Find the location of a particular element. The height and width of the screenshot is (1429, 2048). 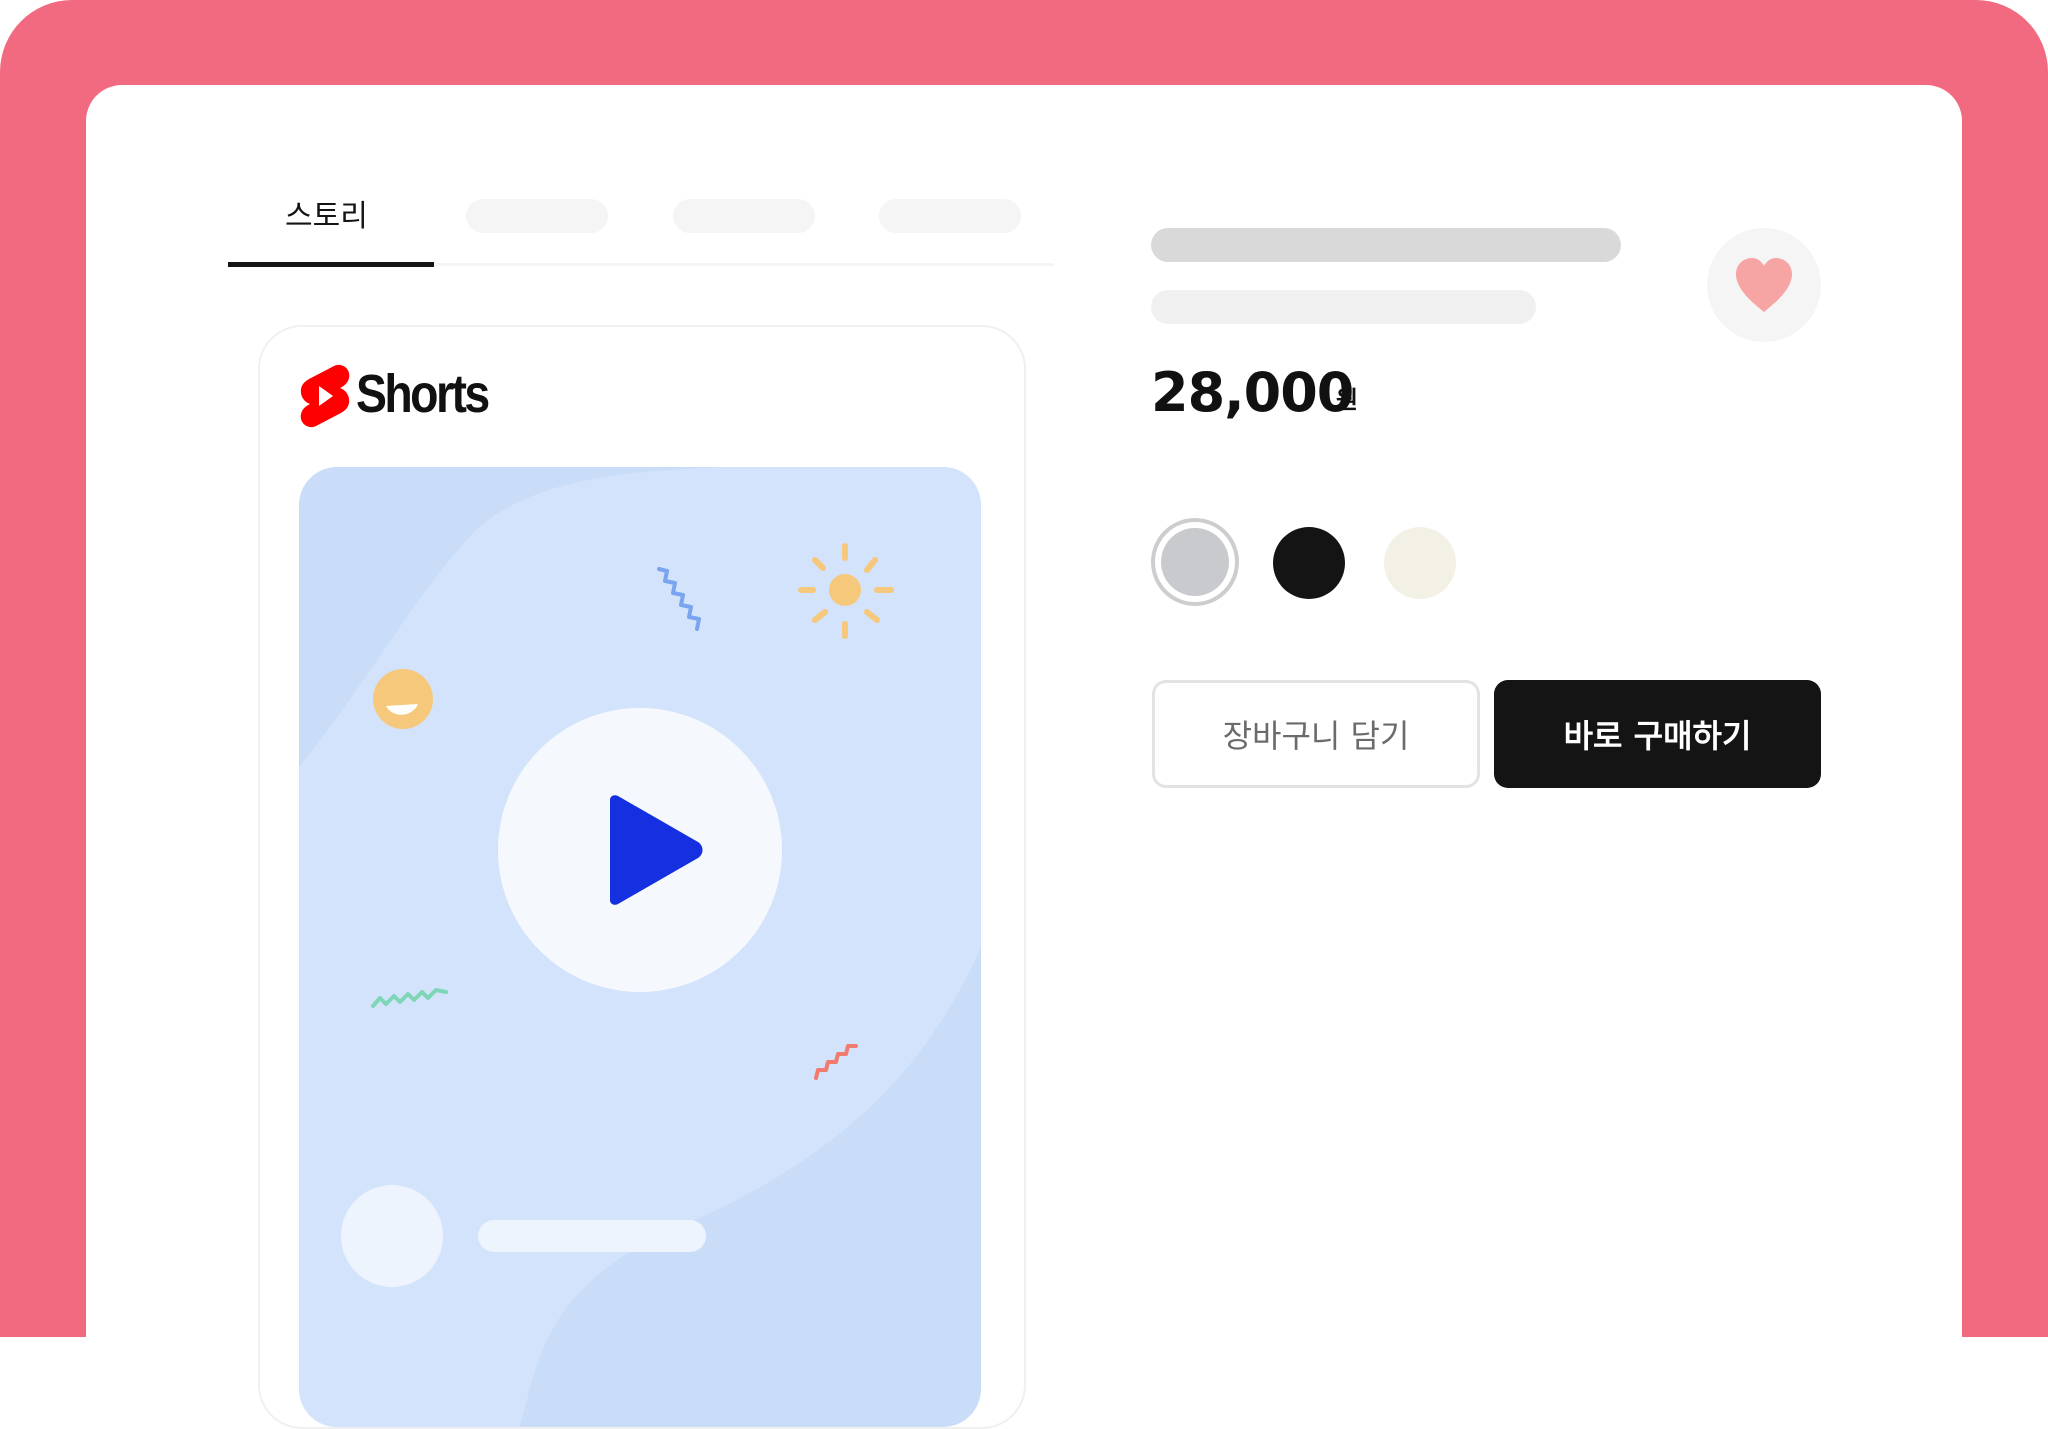

creator-avatar-placeholder is located at coordinates (392, 1236).